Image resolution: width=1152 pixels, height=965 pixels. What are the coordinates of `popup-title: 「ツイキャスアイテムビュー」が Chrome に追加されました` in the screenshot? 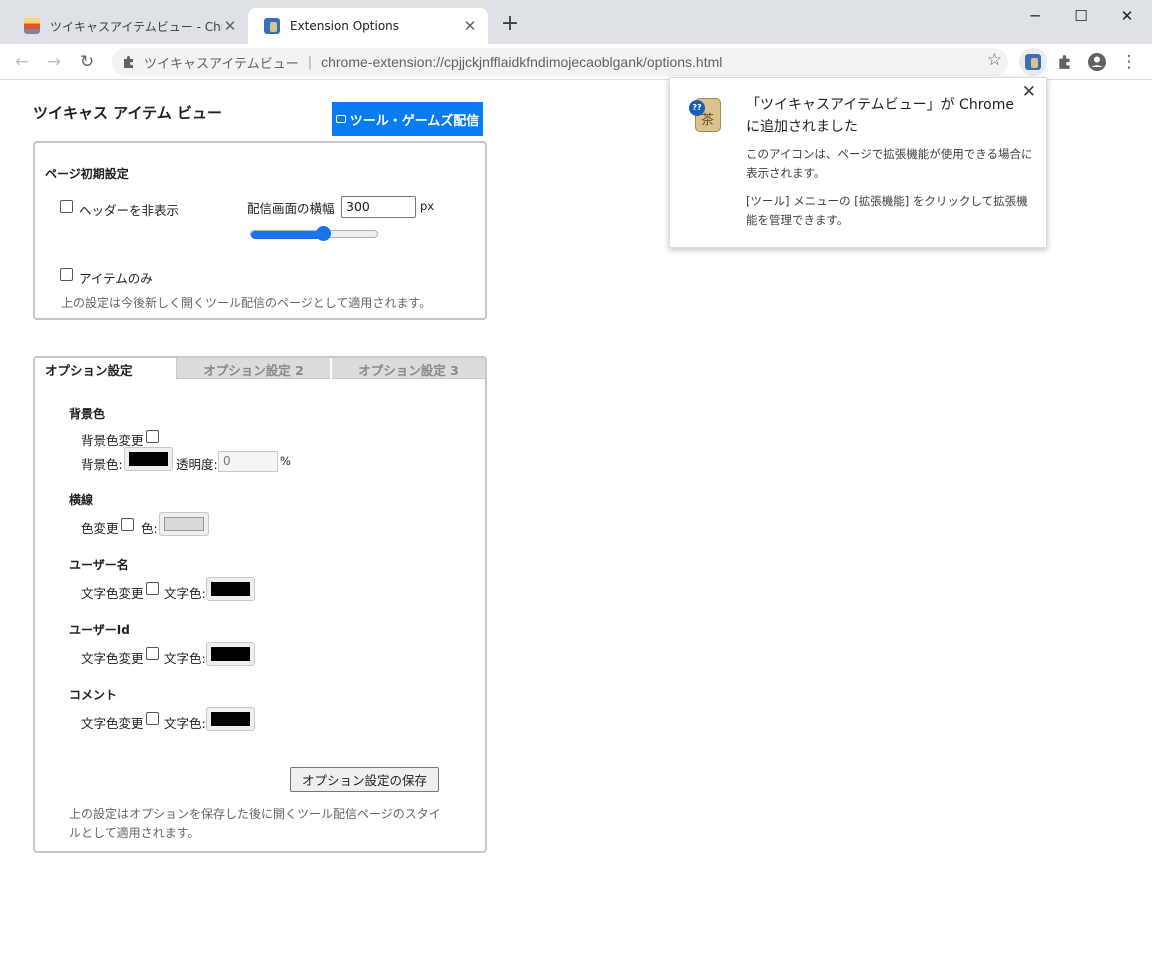 It's located at (880, 116).